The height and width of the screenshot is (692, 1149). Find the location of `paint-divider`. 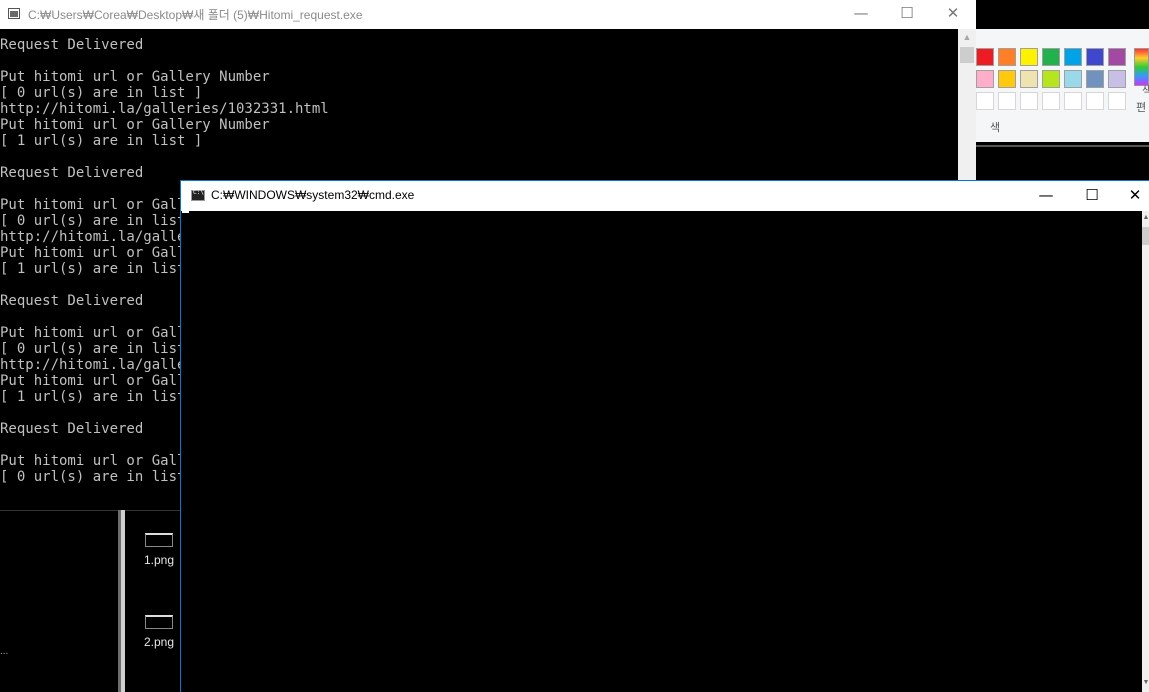

paint-divider is located at coordinates (1062, 146).